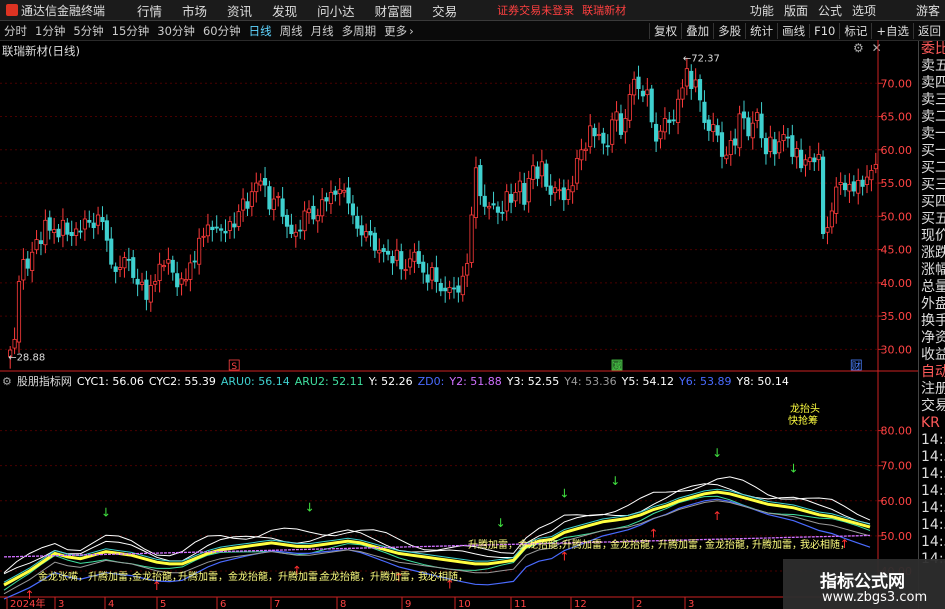  I want to click on side-item-11: 现价, so click(932, 236).